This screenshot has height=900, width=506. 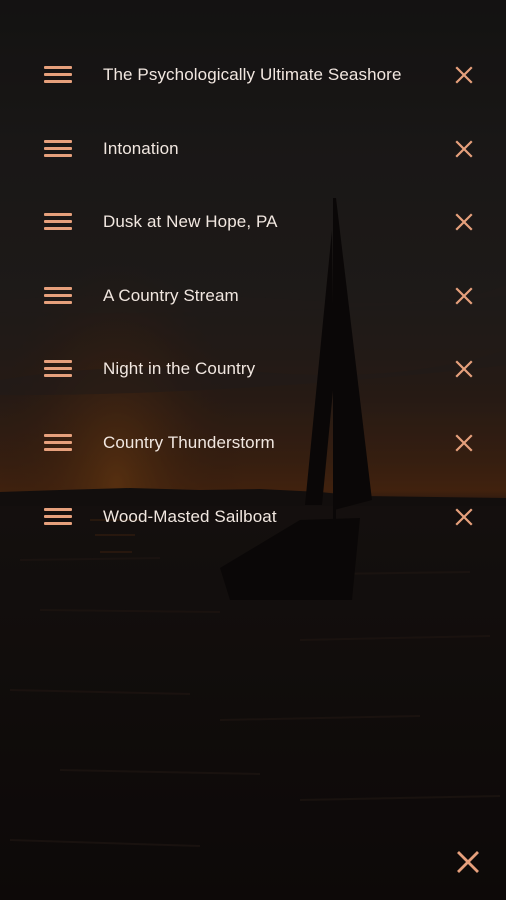 I want to click on list-item: Dusk at New Hope, PA, so click(x=253, y=222).